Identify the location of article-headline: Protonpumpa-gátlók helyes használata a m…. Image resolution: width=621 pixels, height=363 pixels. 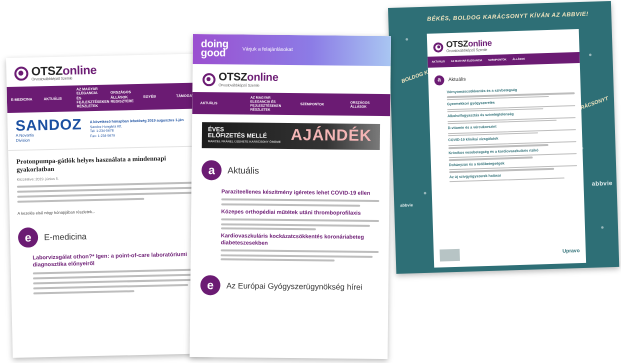
(107, 164).